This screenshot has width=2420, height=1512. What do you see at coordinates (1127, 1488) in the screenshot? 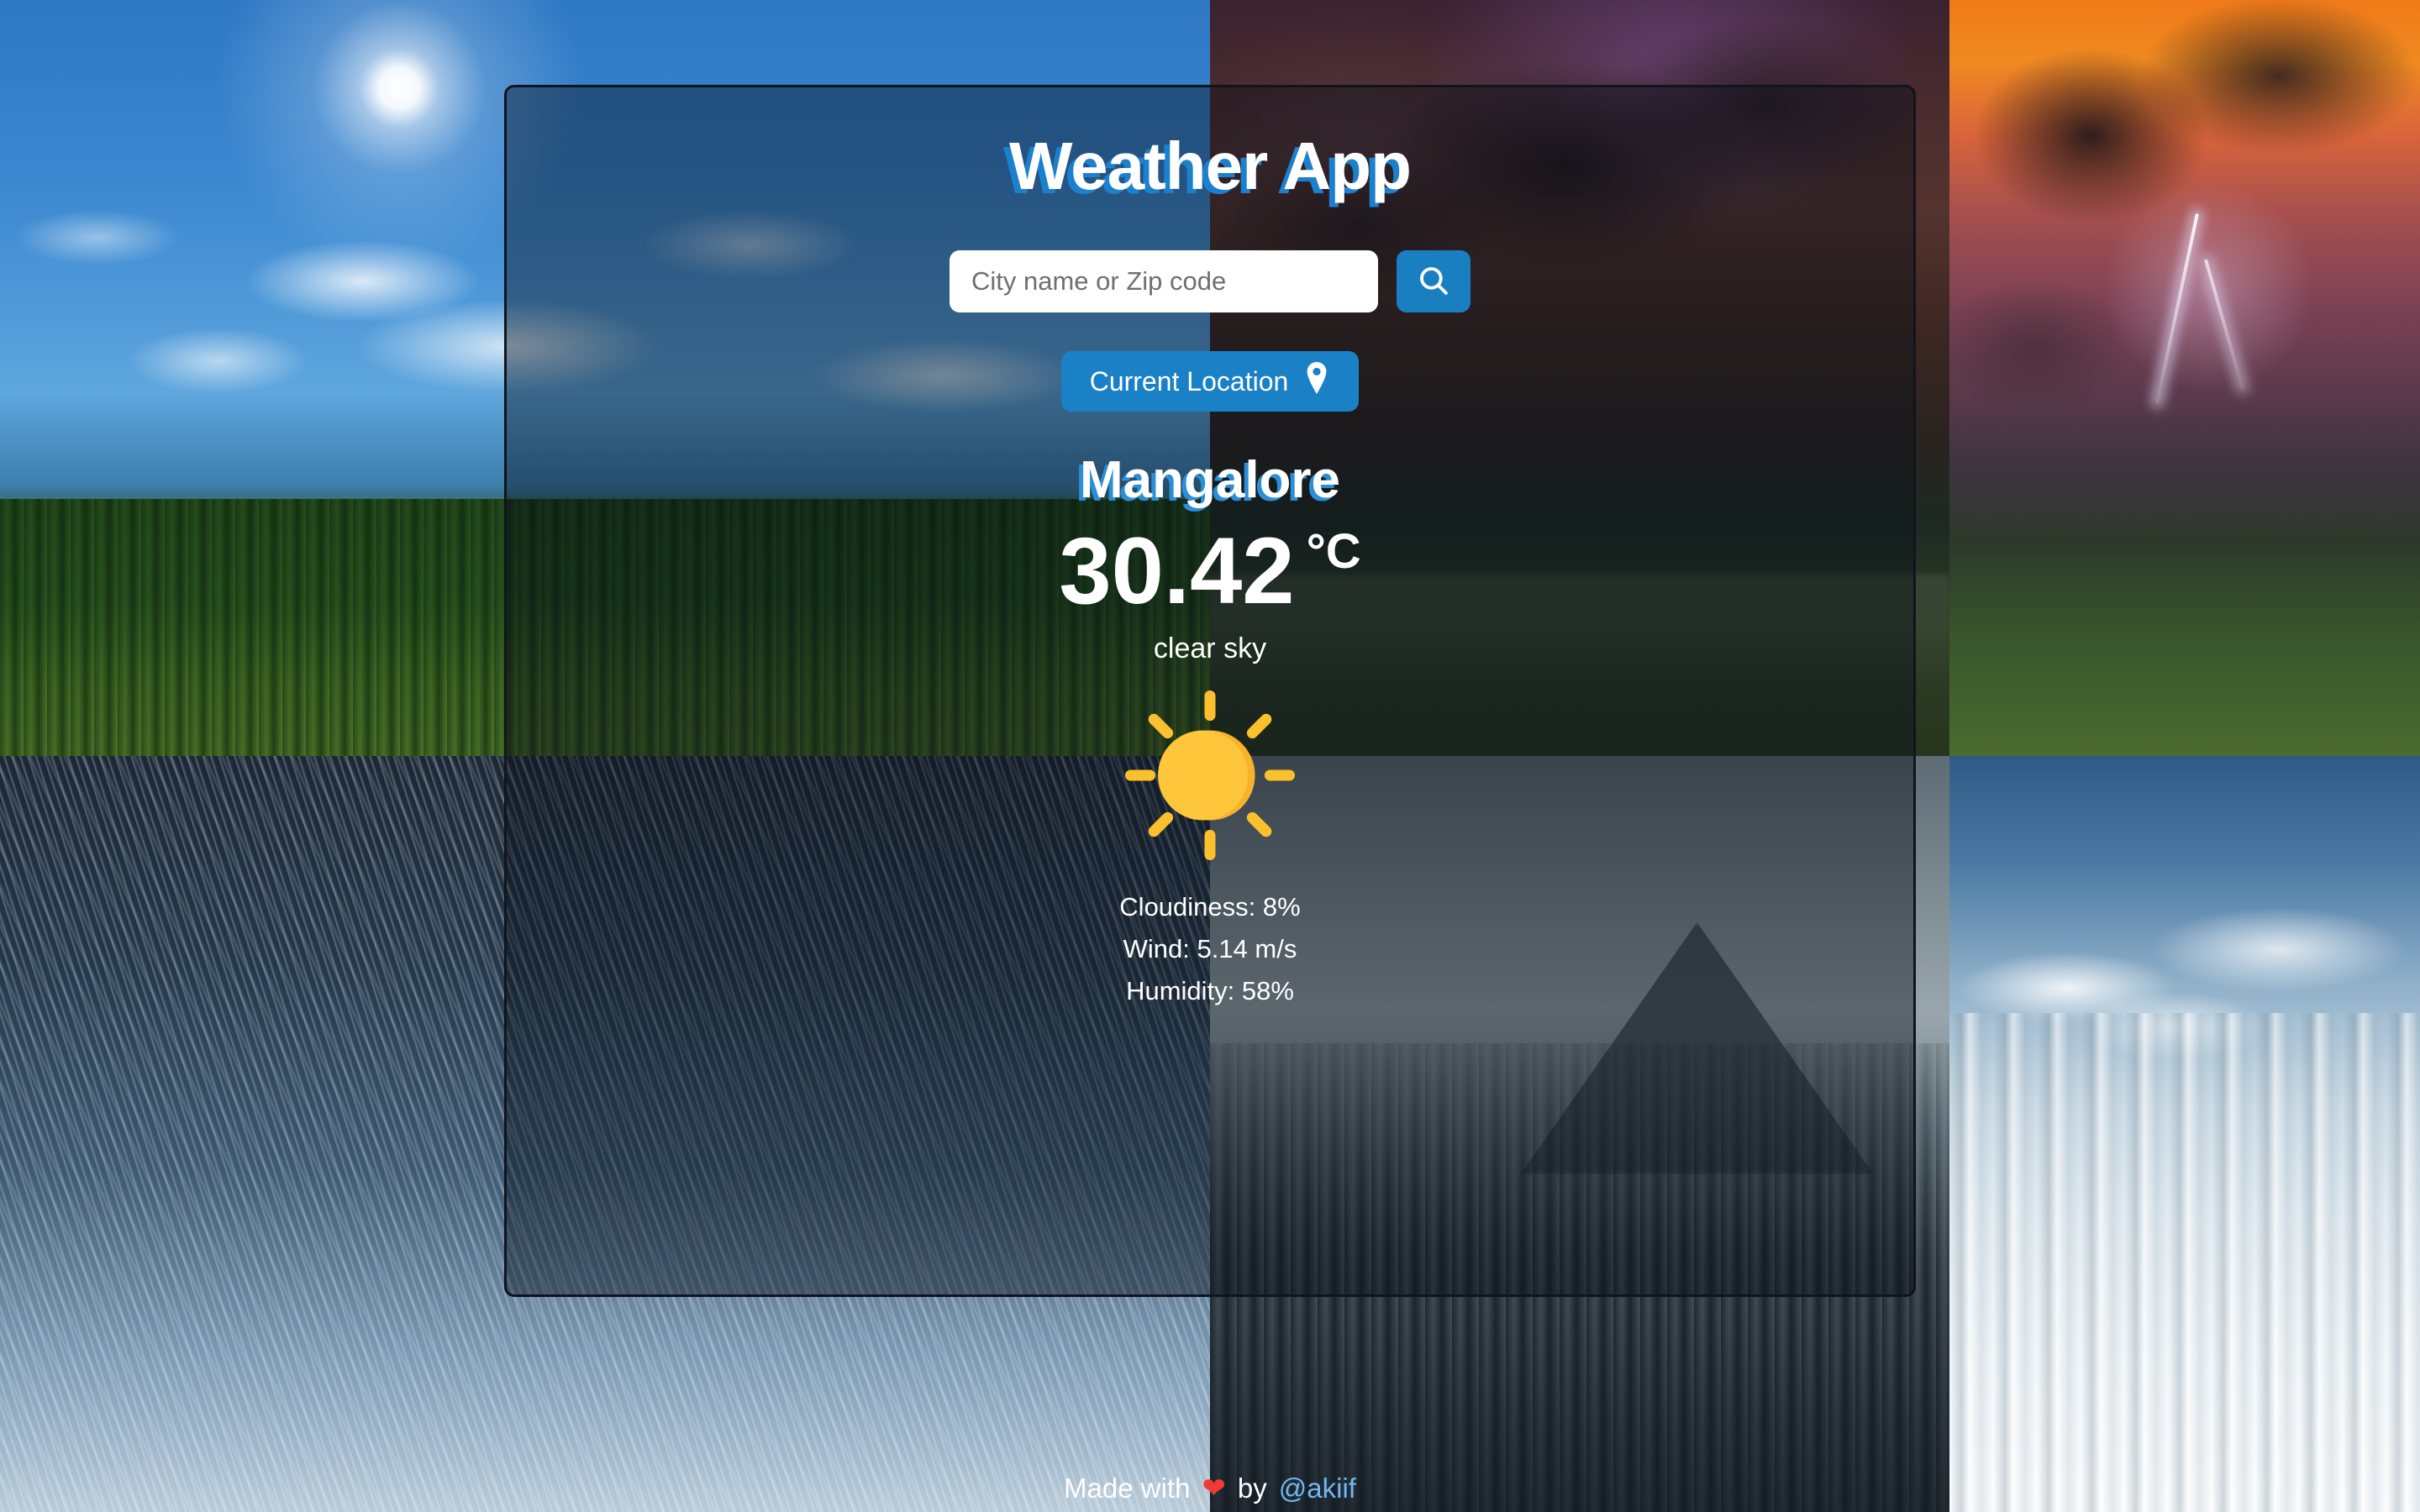
I see `footer-made-with-label: Made with` at bounding box center [1127, 1488].